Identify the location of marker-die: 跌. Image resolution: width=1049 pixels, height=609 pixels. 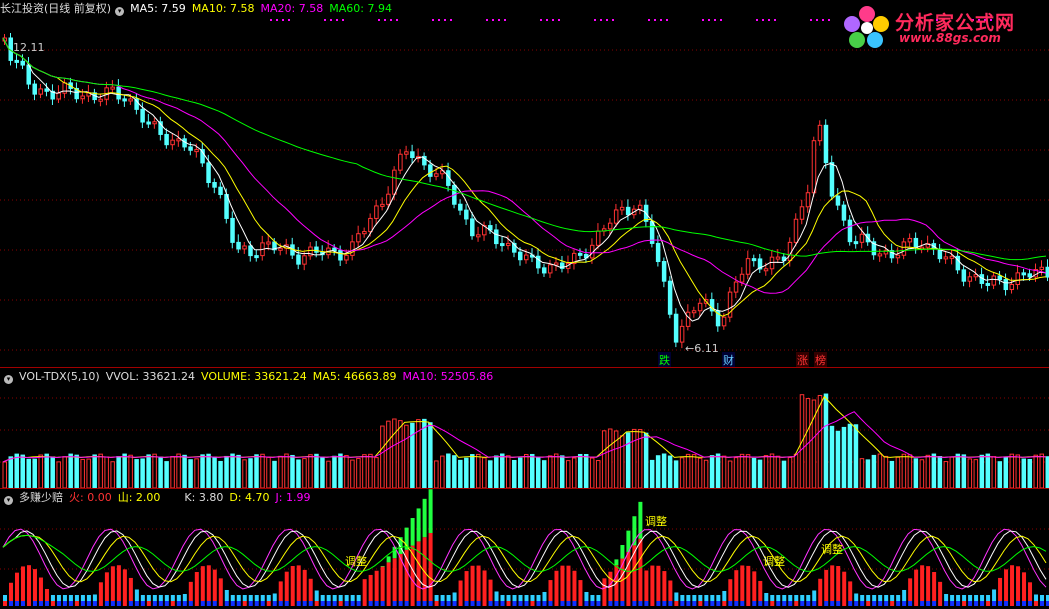
(664, 360).